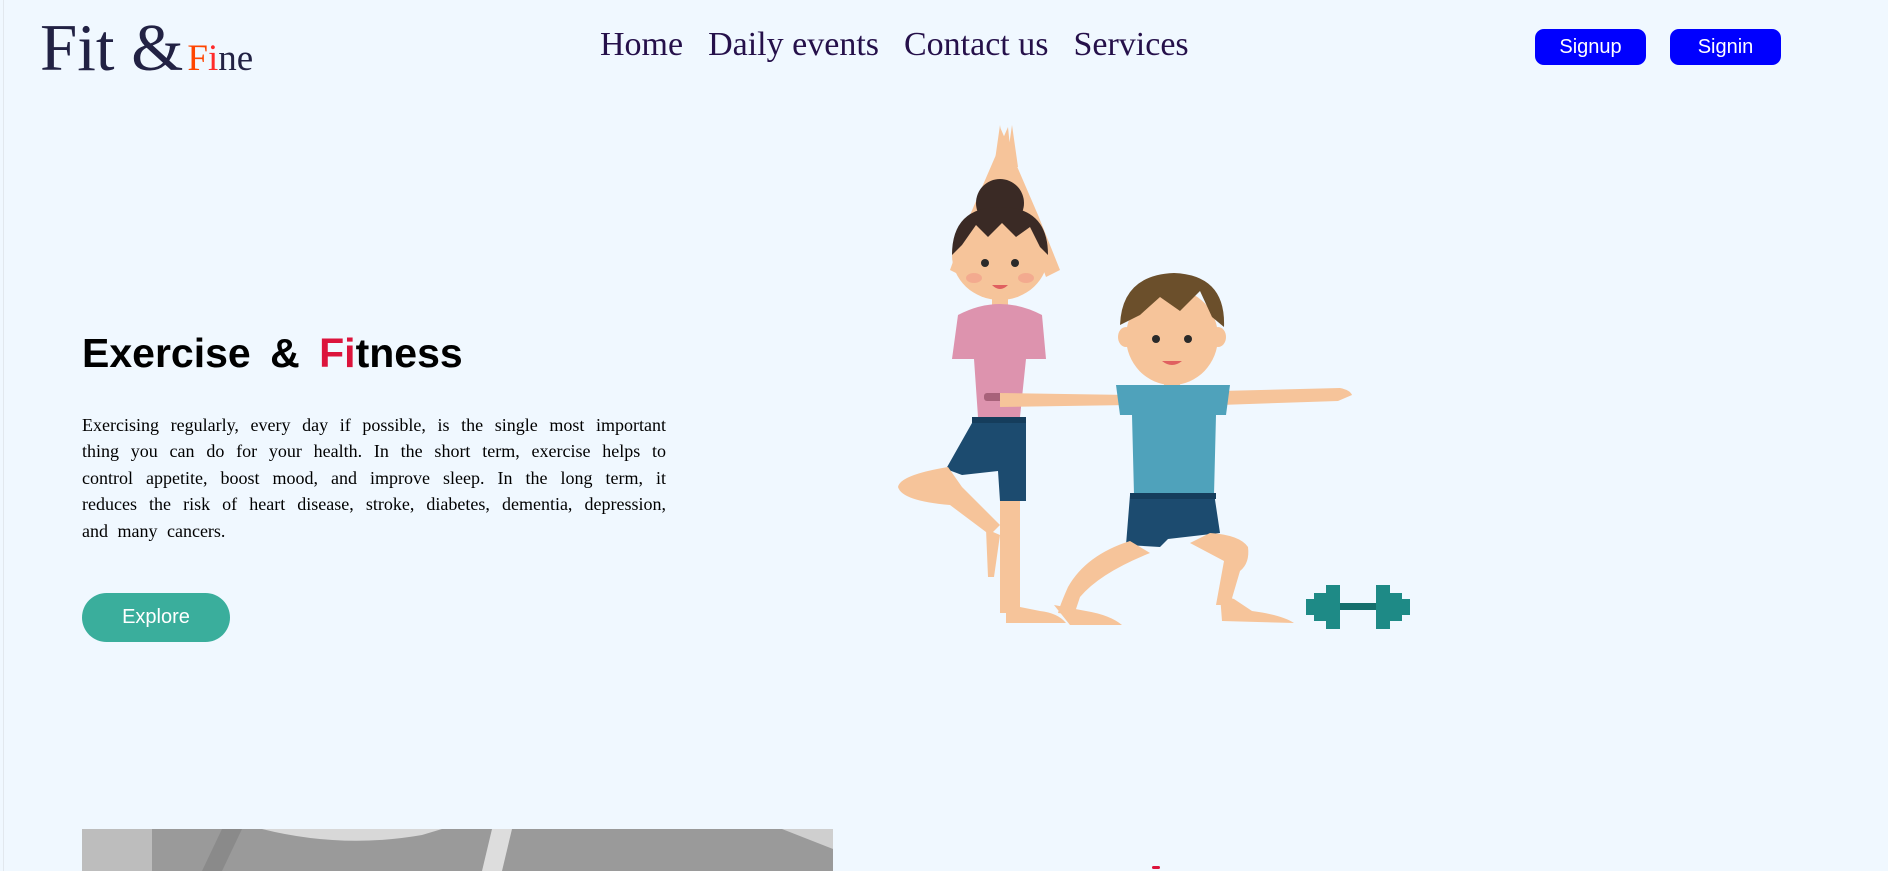 Image resolution: width=1888 pixels, height=871 pixels. I want to click on hero-title-rest: tness, so click(409, 353).